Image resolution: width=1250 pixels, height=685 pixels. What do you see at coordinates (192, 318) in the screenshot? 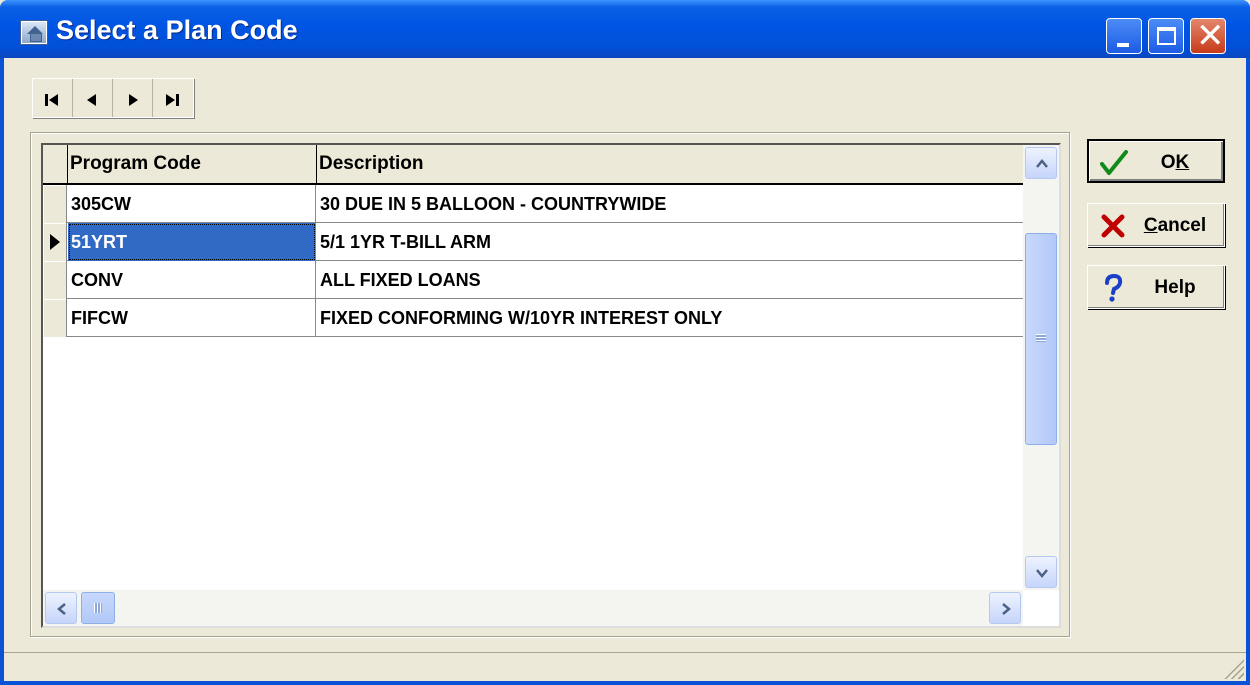
I see `program-code-cell: FIFCW` at bounding box center [192, 318].